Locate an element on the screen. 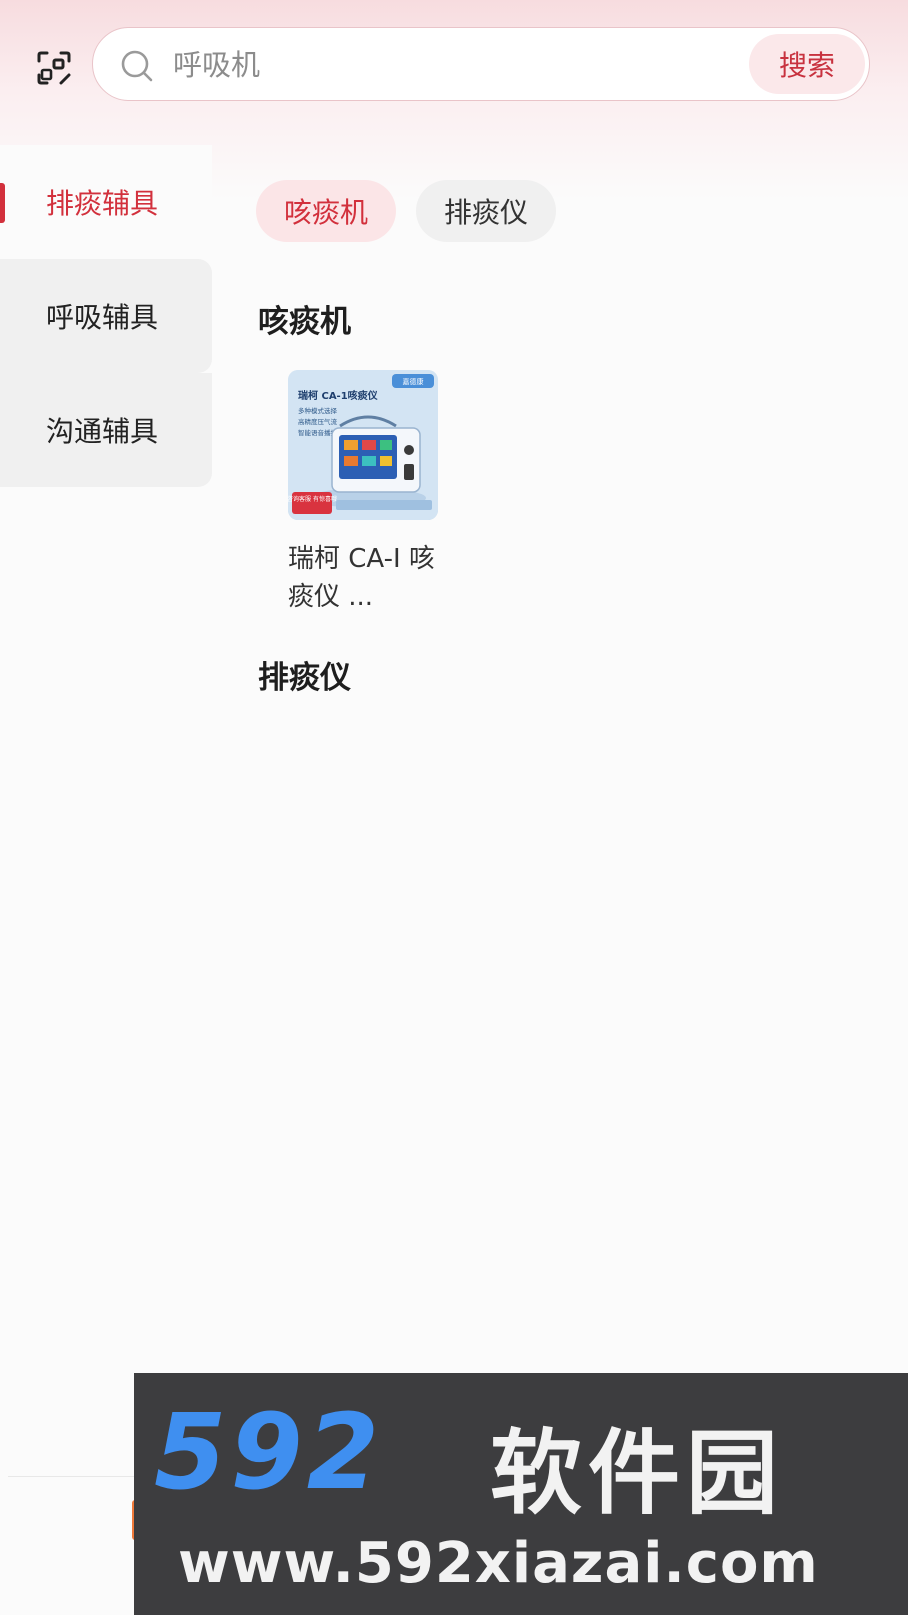 The width and height of the screenshot is (908, 1615). sidebar-item-label: 沟通辅具 is located at coordinates (102, 431).